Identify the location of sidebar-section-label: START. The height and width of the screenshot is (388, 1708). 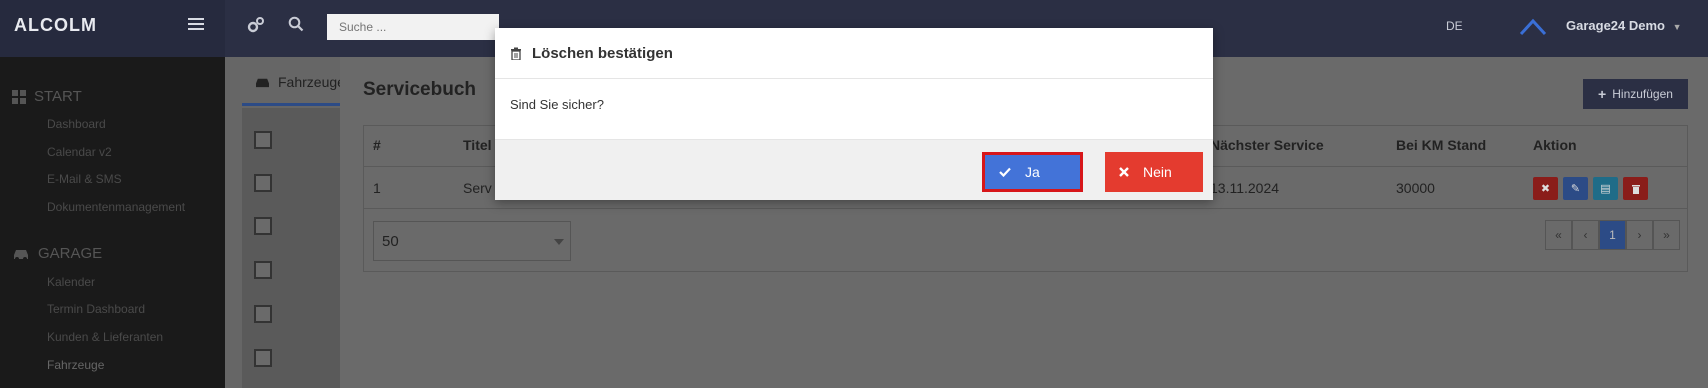
(58, 96).